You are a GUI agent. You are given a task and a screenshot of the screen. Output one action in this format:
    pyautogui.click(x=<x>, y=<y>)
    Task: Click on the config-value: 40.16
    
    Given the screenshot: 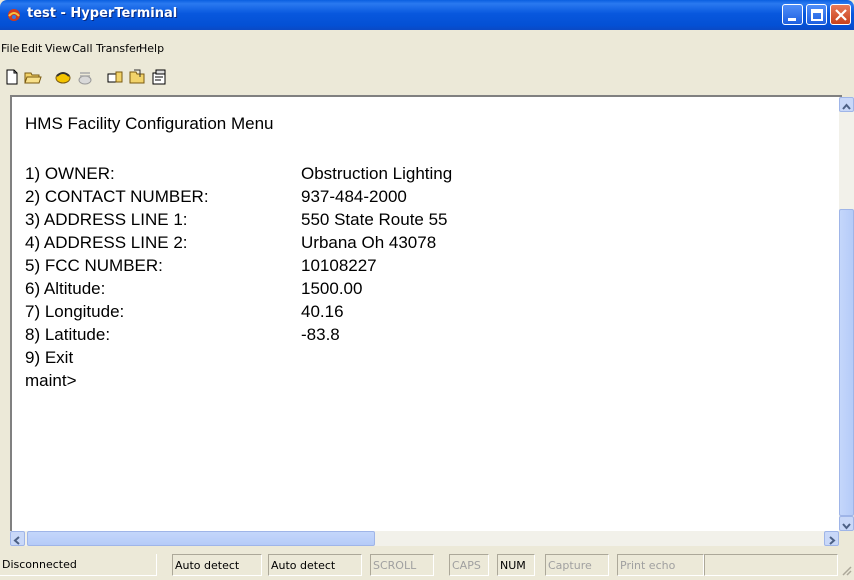 What is the action you would take?
    pyautogui.click(x=322, y=311)
    